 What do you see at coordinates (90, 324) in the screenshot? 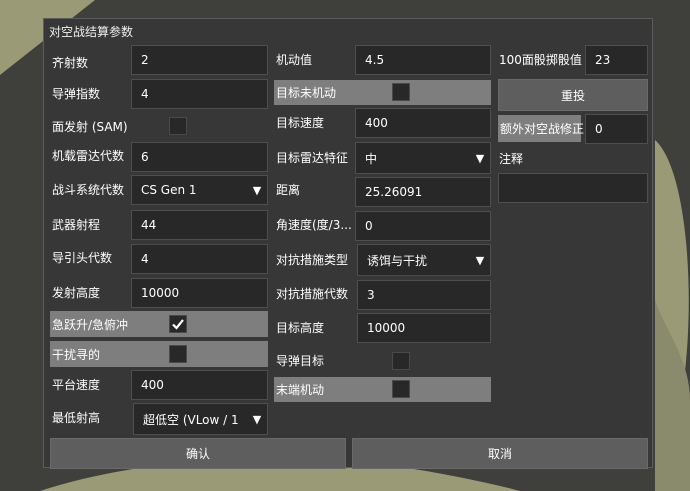
I see `zoom-dive-label: 急跃升/急俯冲` at bounding box center [90, 324].